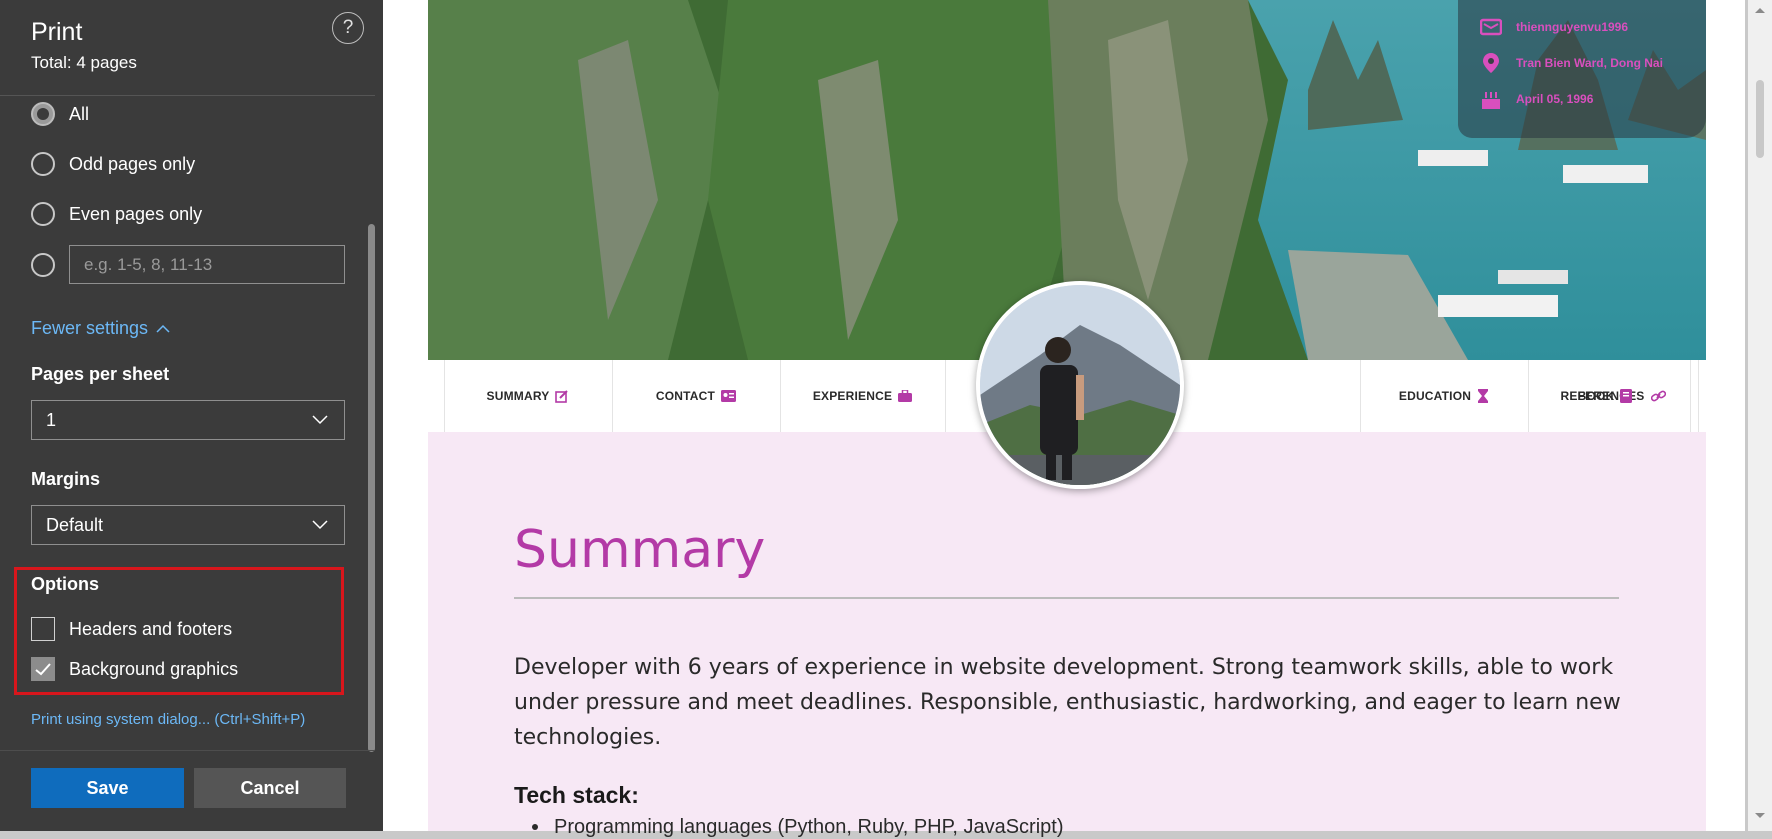 Image resolution: width=1772 pixels, height=839 pixels. What do you see at coordinates (1760, 119) in the screenshot?
I see `scroll-thumb` at bounding box center [1760, 119].